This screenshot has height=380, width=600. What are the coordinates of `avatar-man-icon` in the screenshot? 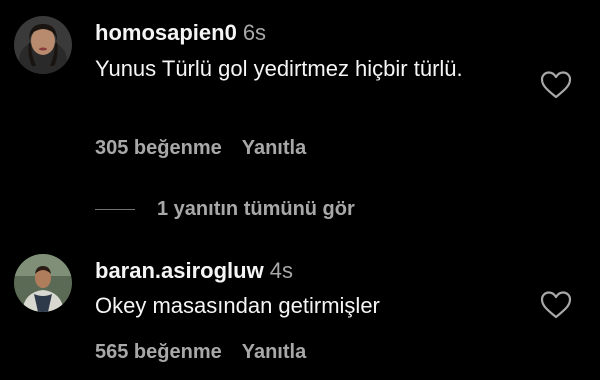 It's located at (43, 283).